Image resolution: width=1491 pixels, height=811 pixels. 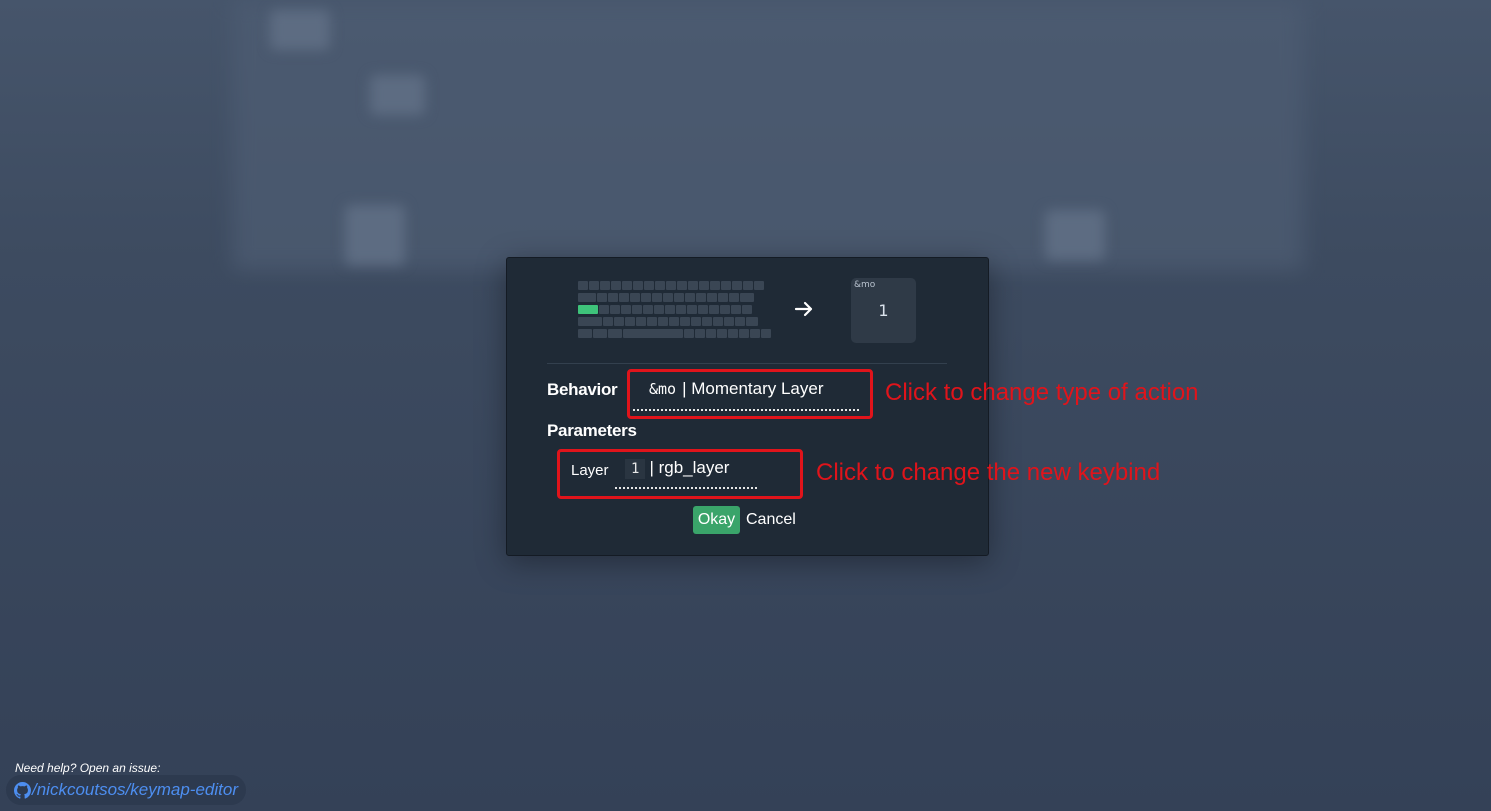 I want to click on okay-button: Okay, so click(x=716, y=520).